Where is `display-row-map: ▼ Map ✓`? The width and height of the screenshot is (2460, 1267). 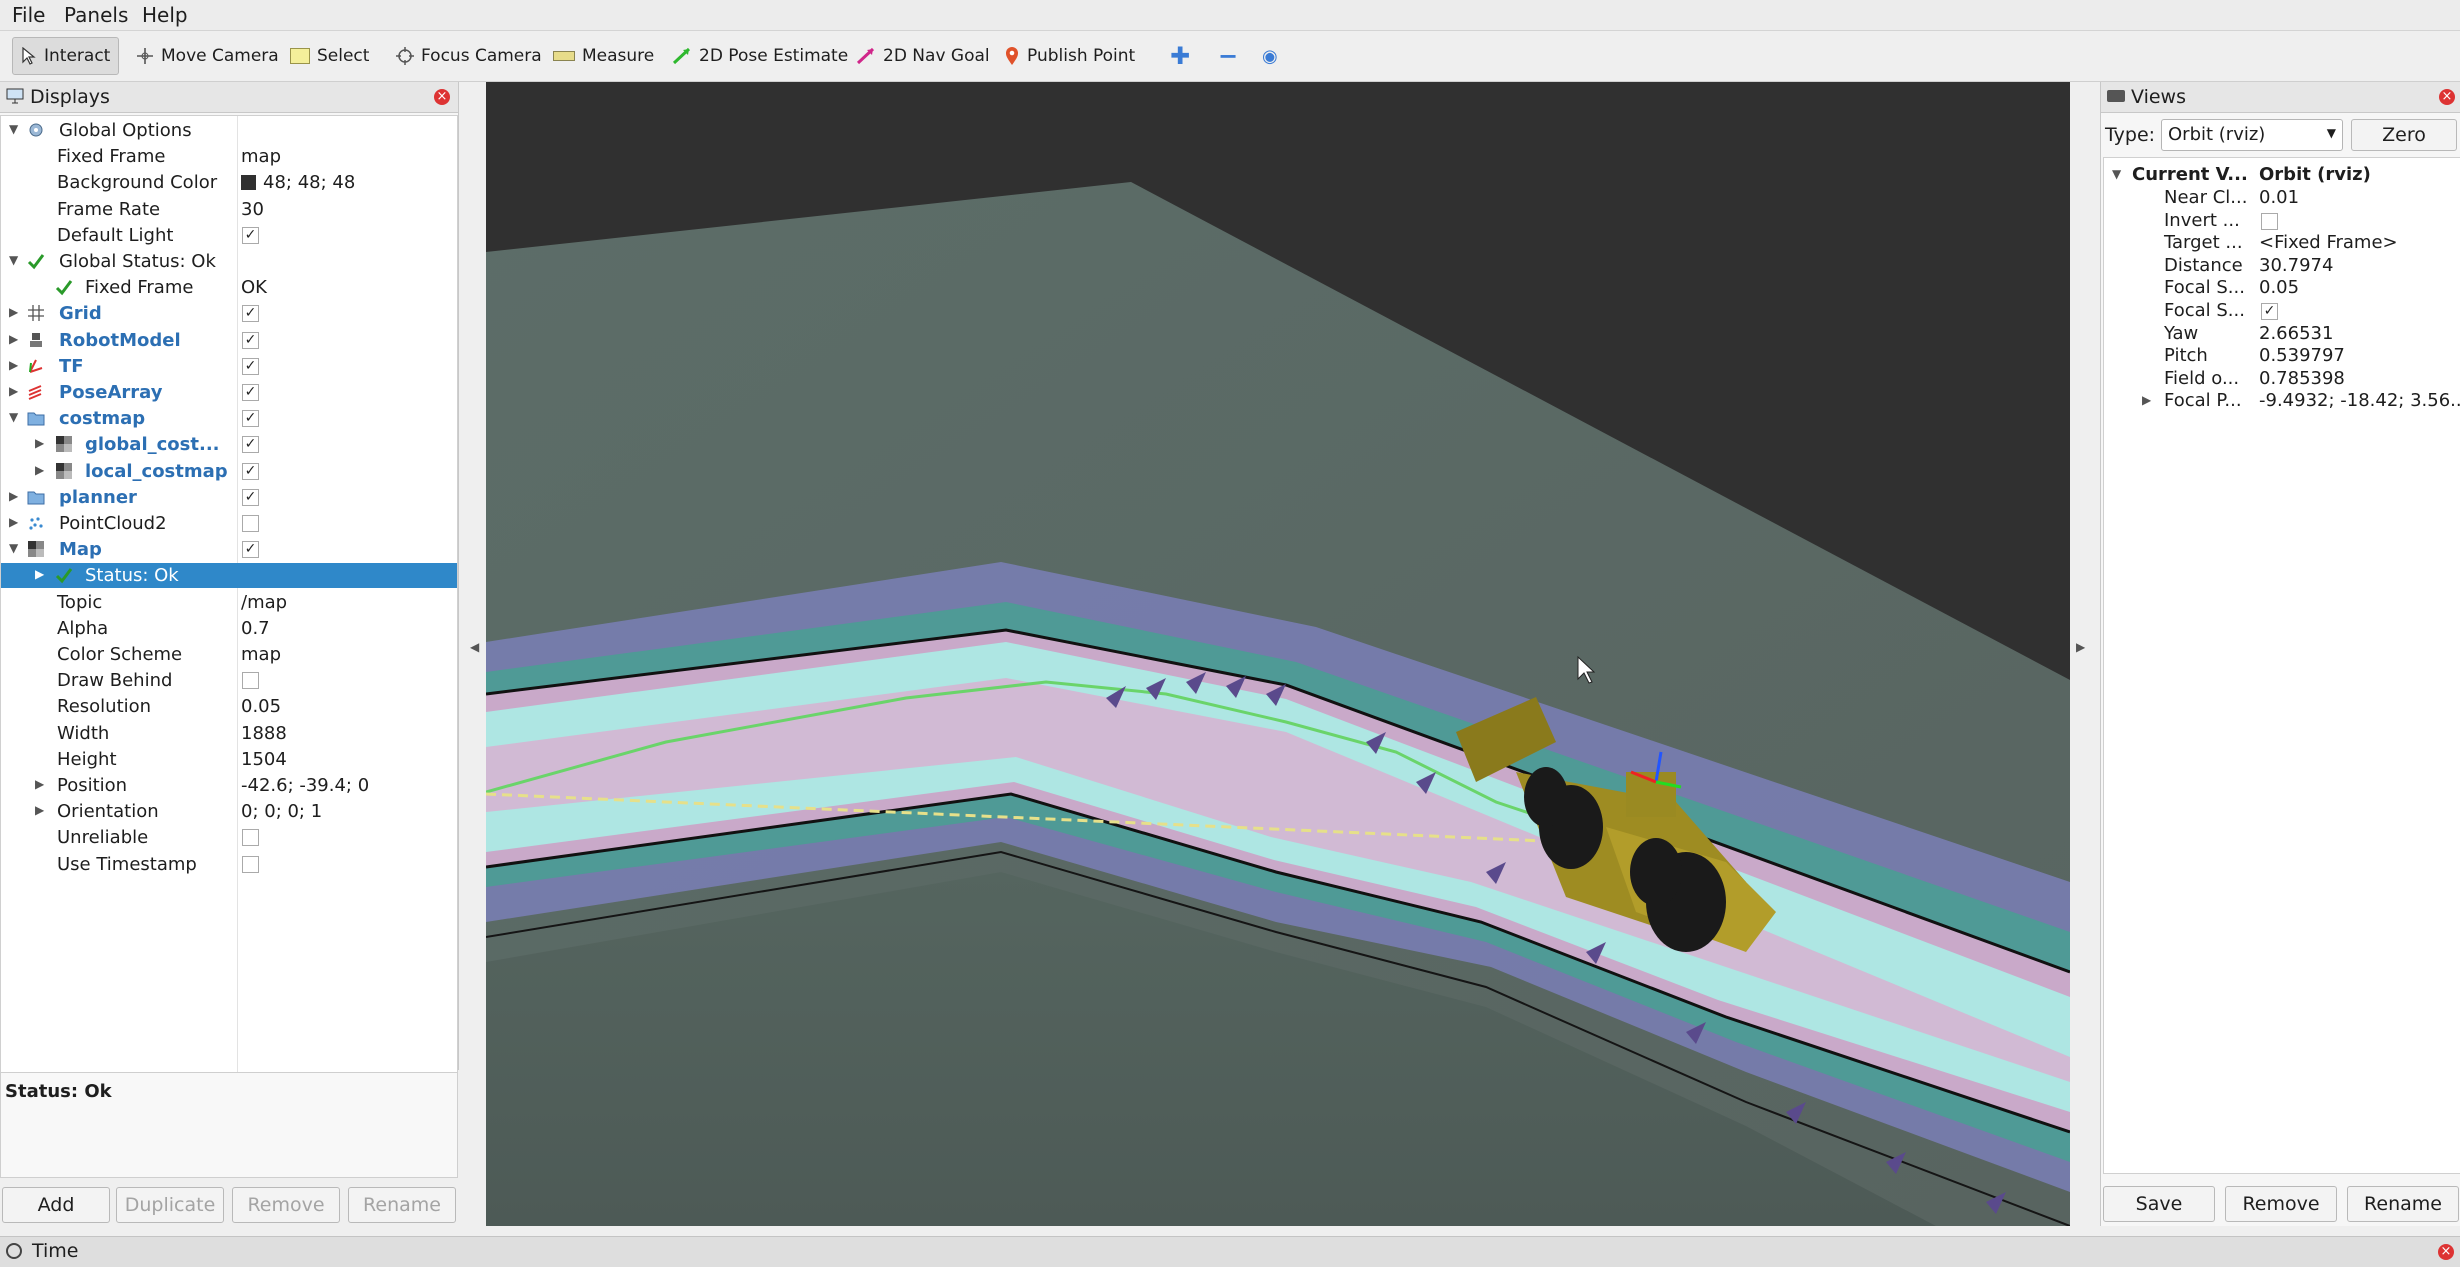
display-row-map: ▼ Map ✓ is located at coordinates (229, 549).